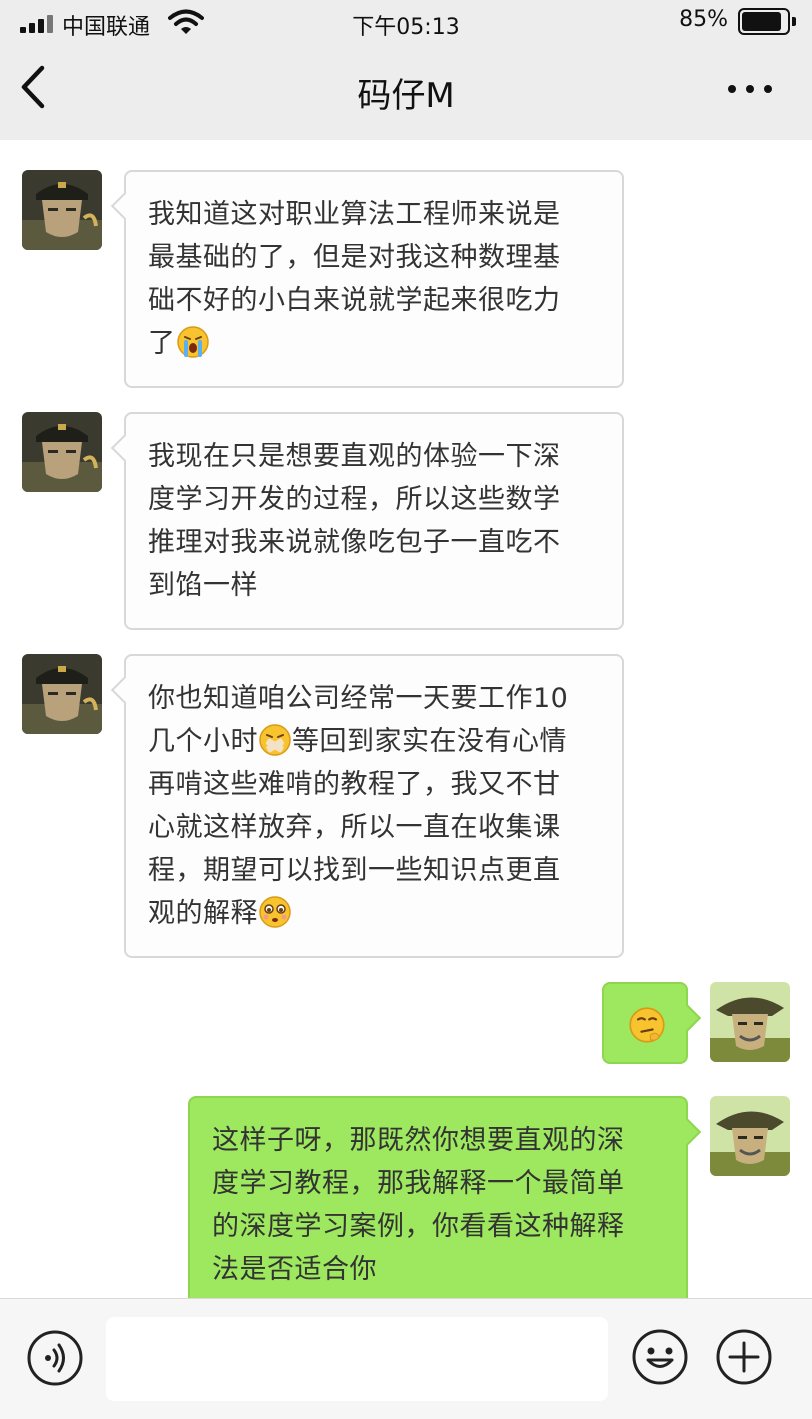  I want to click on plus-button, so click(744, 1357).